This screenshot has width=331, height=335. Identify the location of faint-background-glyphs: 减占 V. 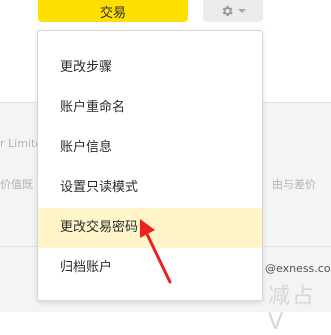
(292, 309).